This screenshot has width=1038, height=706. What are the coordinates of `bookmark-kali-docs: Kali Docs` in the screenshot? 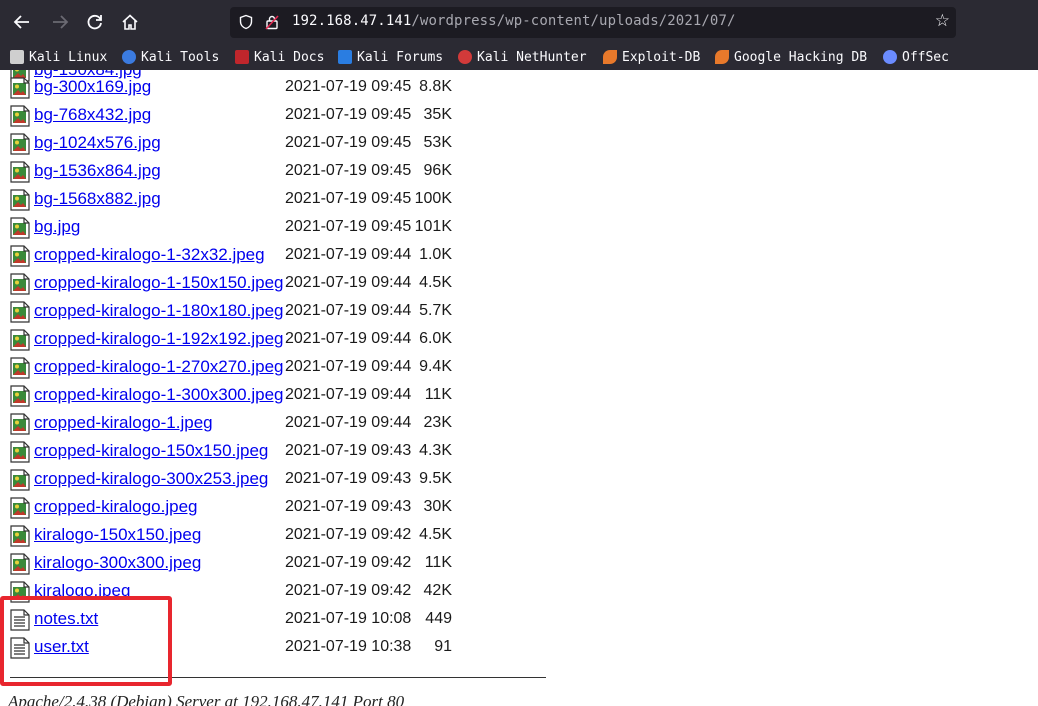 It's located at (279, 57).